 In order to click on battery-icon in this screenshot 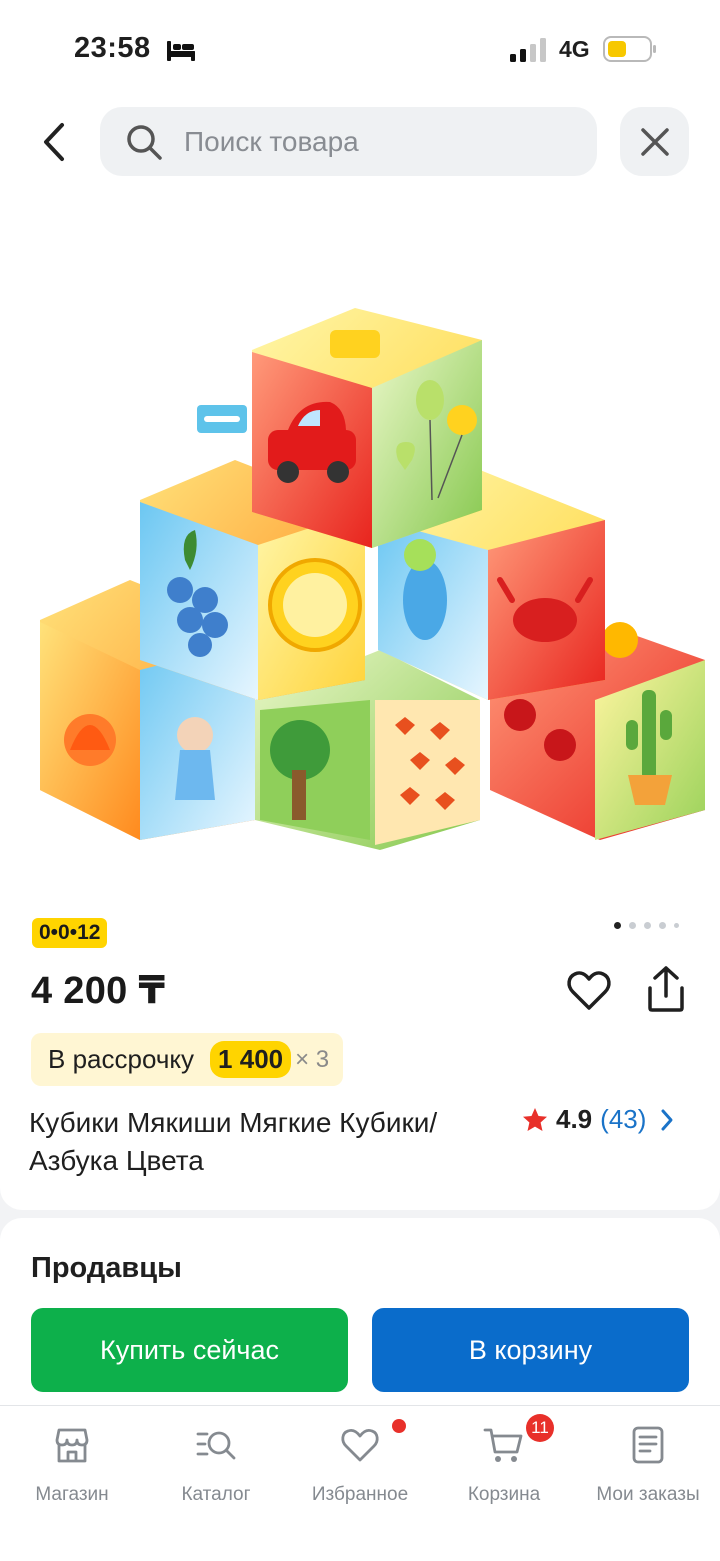, I will do `click(629, 49)`.